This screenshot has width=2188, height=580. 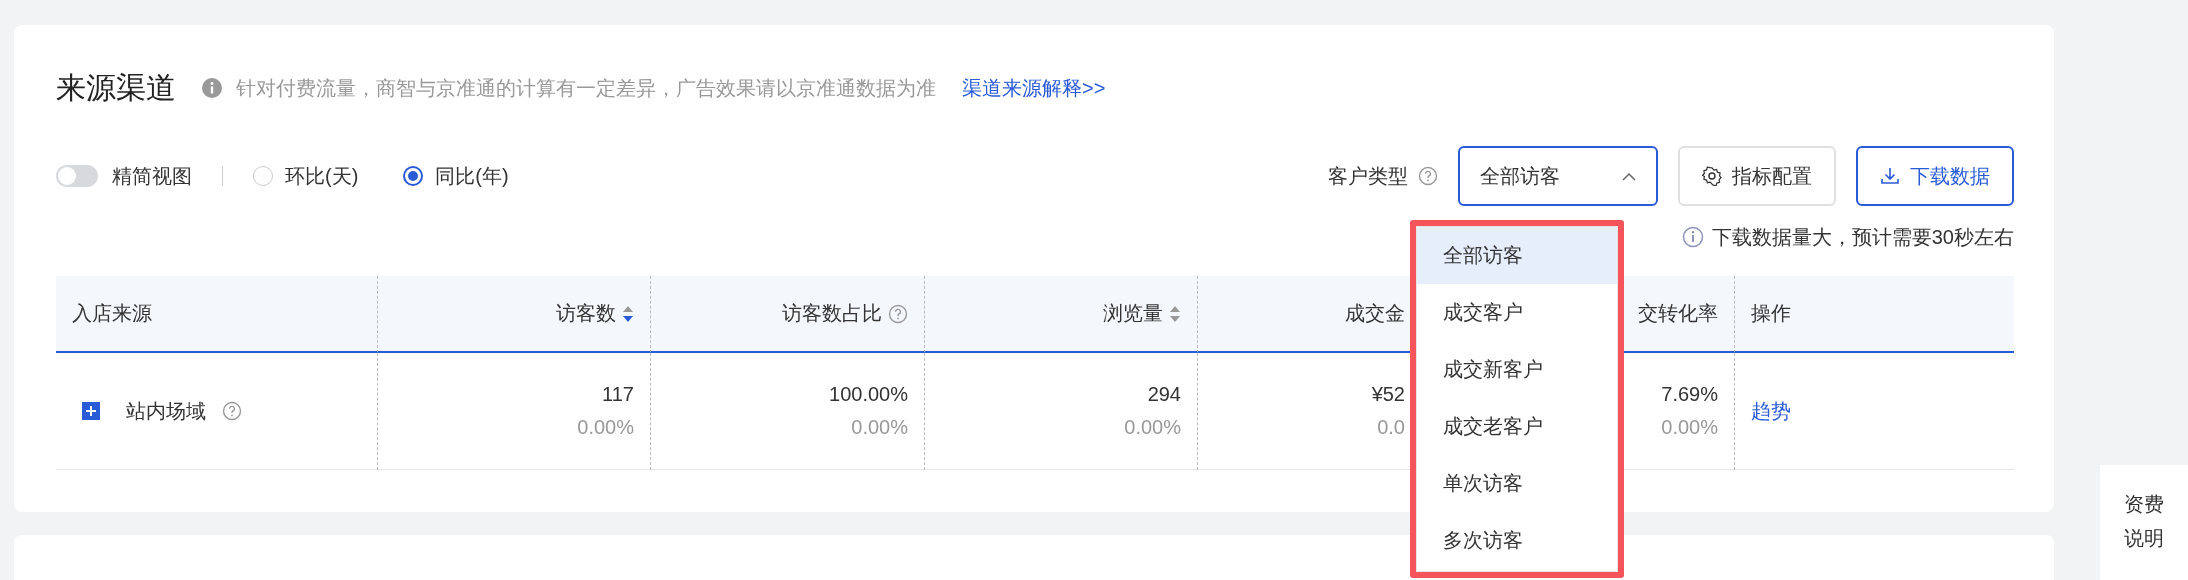 I want to click on column-title: 操作, so click(x=1771, y=313).